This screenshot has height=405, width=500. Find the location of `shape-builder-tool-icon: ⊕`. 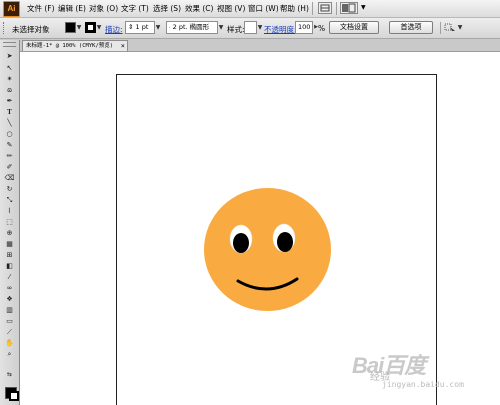

shape-builder-tool-icon: ⊕ is located at coordinates (9, 233).